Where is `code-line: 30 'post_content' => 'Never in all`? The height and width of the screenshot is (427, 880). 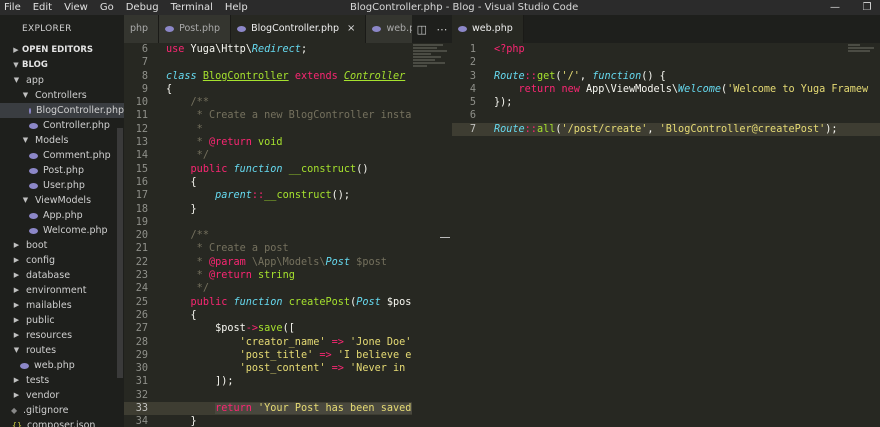
code-line: 30 'post_content' => 'Never in all is located at coordinates (268, 368).